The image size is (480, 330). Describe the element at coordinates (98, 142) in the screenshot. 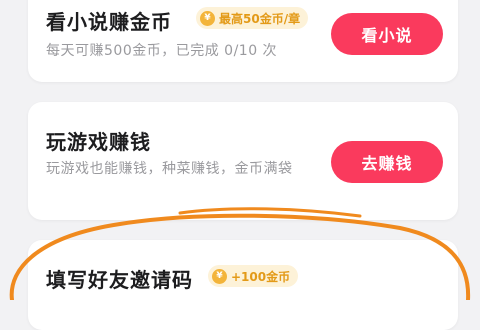

I see `task-title: 玩游戏赚钱` at that location.